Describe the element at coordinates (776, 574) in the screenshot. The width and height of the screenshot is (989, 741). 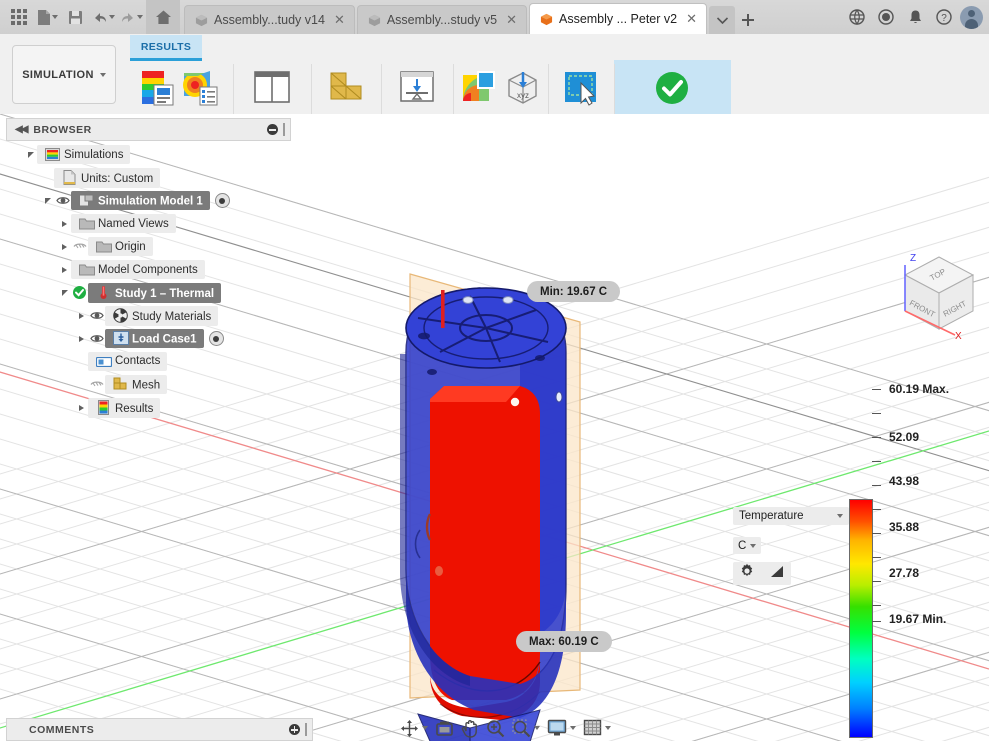
I see `legend-shape-icon` at that location.